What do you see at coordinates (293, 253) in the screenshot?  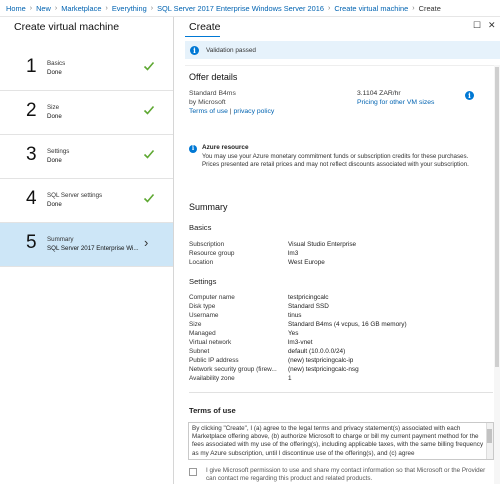 I see `summary-value: lm3` at bounding box center [293, 253].